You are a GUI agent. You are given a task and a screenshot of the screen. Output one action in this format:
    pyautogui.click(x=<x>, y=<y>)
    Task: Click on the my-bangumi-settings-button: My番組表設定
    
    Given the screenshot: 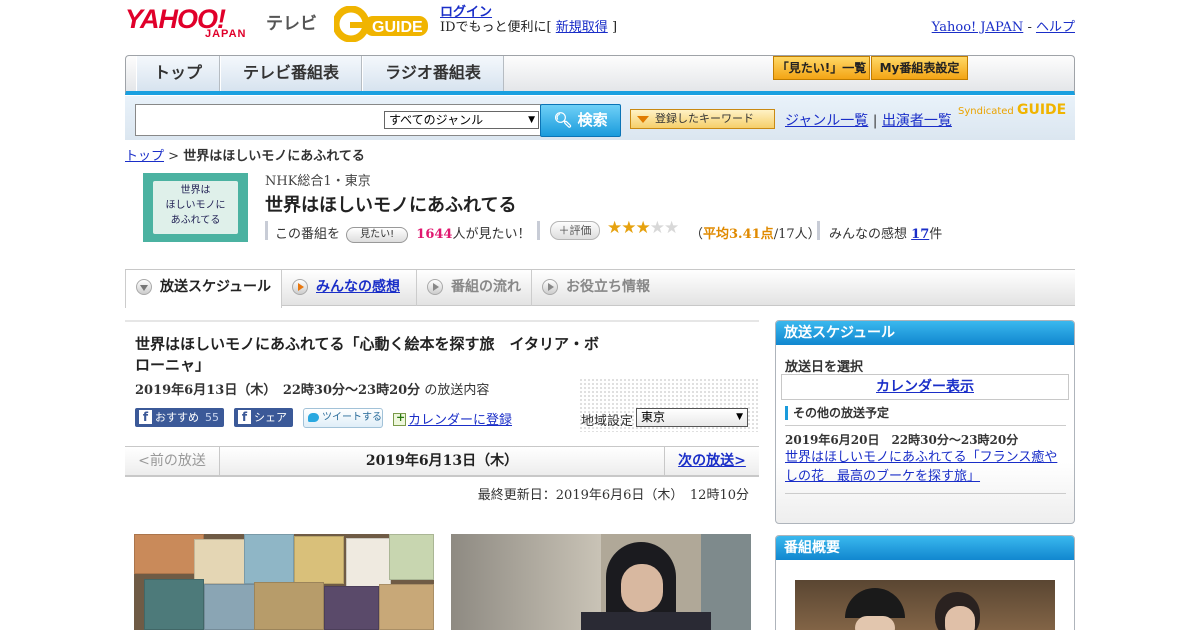 What is the action you would take?
    pyautogui.click(x=919, y=68)
    